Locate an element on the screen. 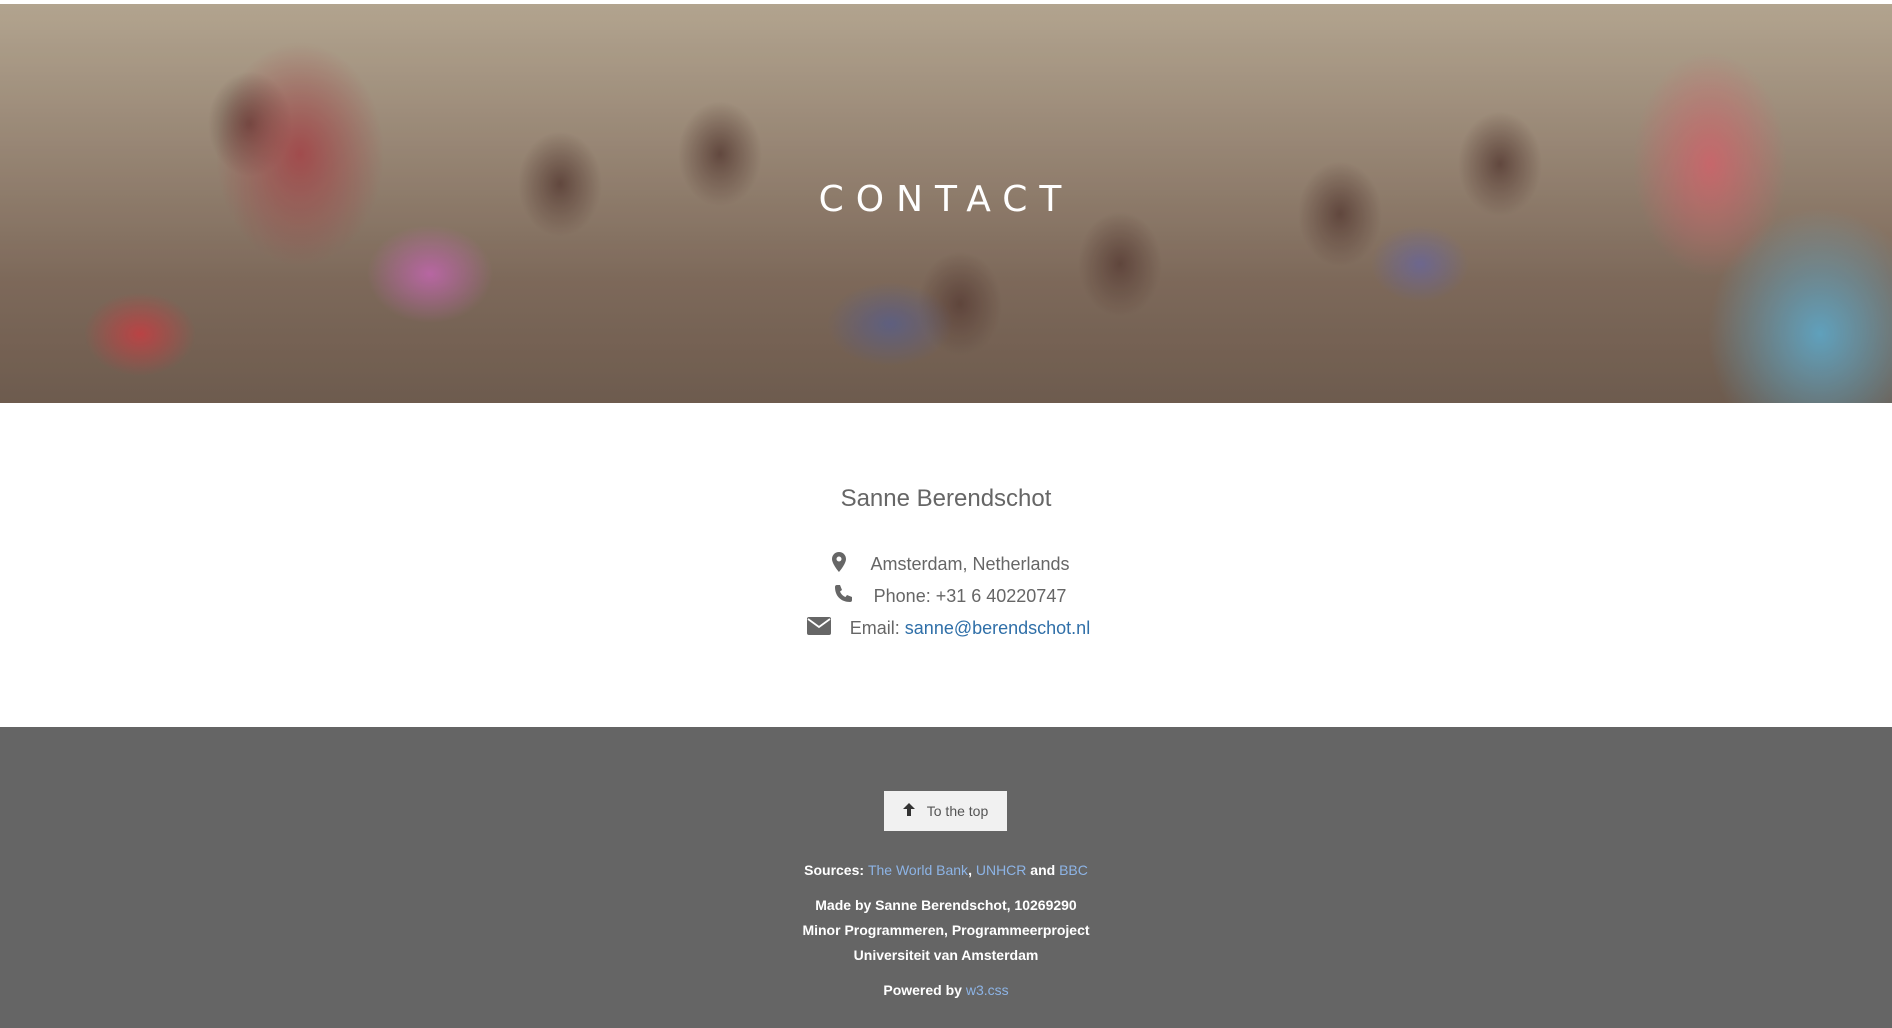  powered-by-line: Powered by w3.css is located at coordinates (946, 990).